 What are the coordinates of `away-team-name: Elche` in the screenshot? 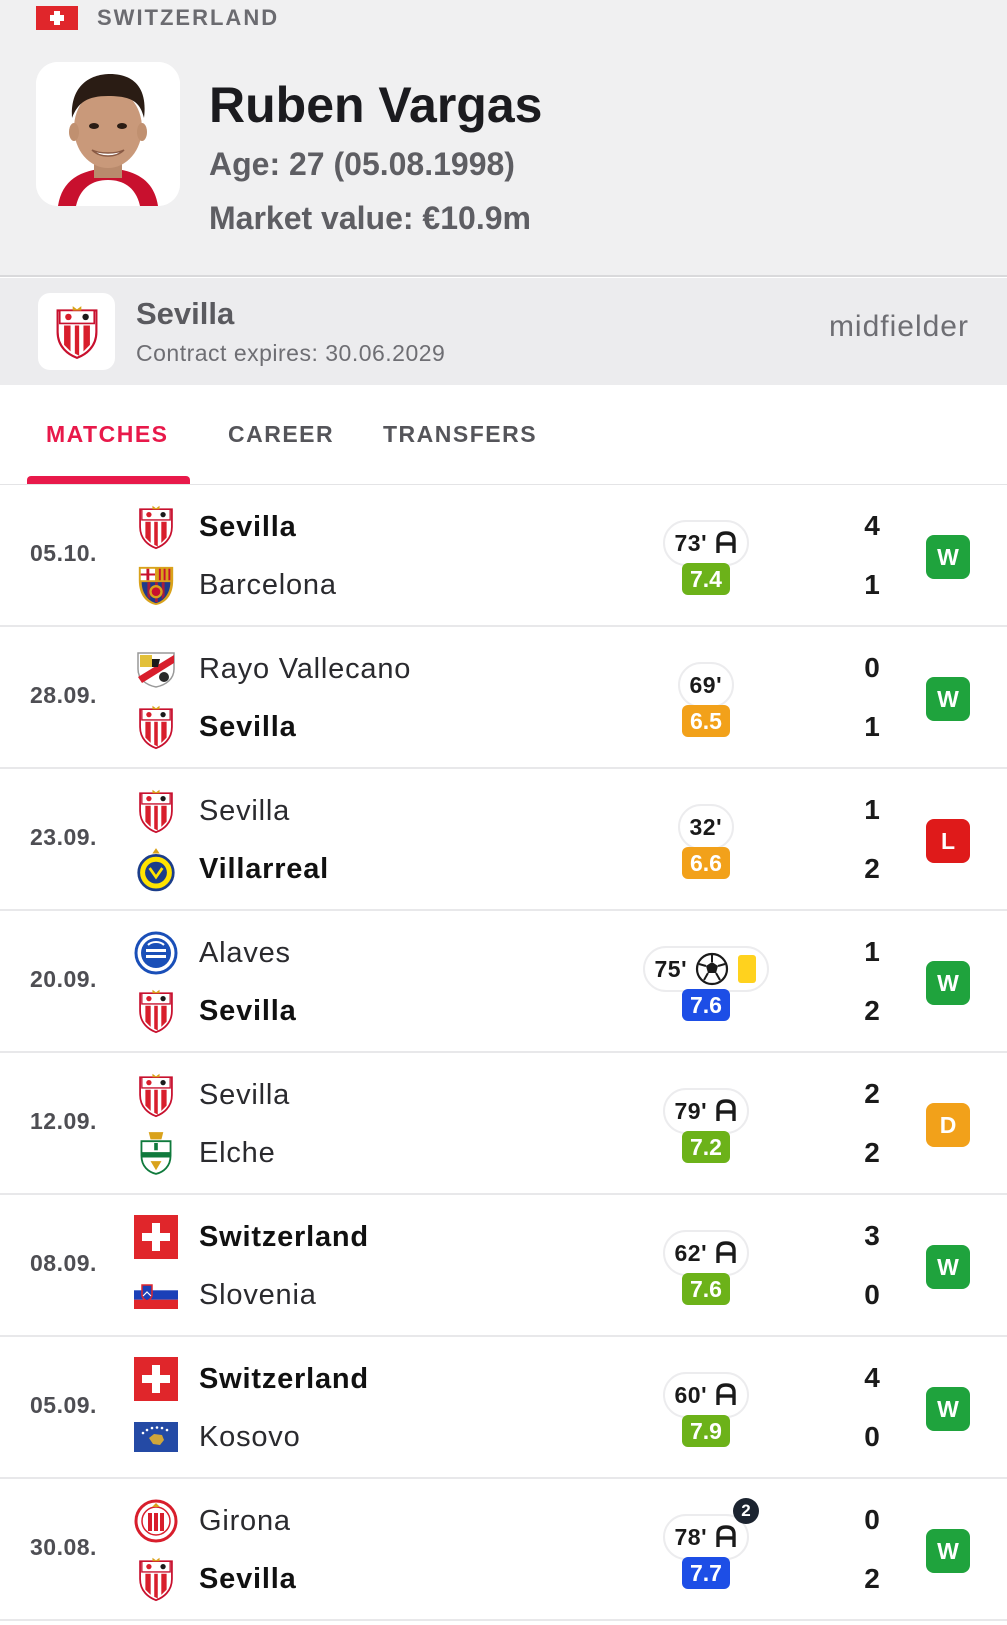 It's located at (237, 1152).